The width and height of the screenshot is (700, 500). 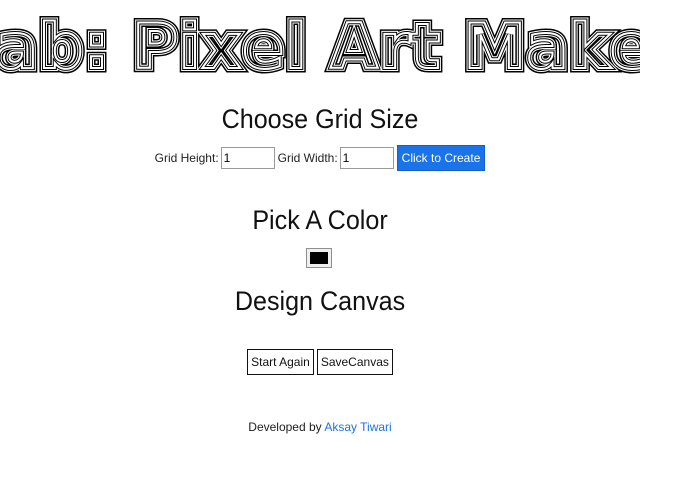 I want to click on grid-size-form: Grid Height: Grid Width: Click to Create, so click(x=320, y=158).